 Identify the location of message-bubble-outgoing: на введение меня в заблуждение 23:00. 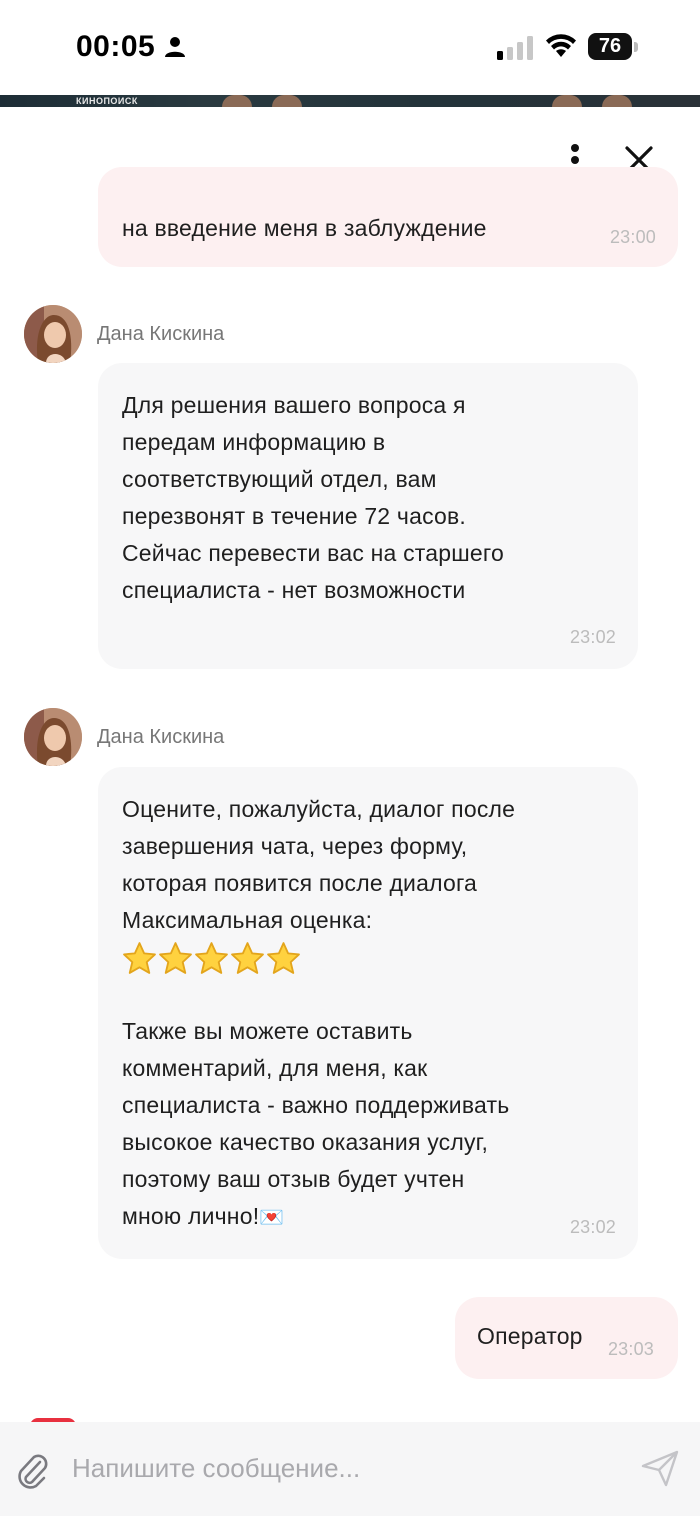
(388, 217).